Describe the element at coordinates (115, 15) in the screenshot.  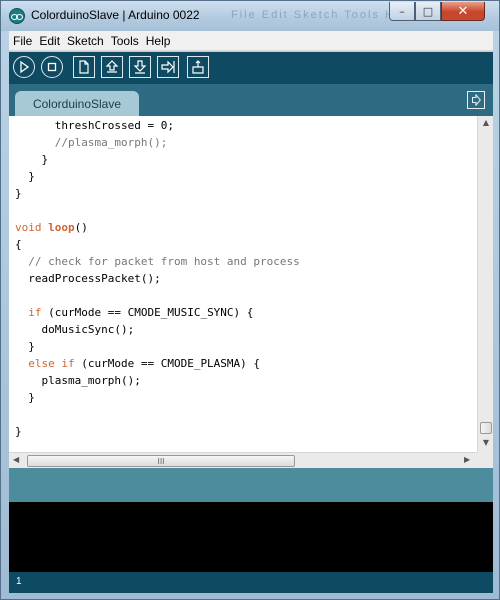
I see `window-title: ColorduinoSlave | Arduino 0022` at that location.